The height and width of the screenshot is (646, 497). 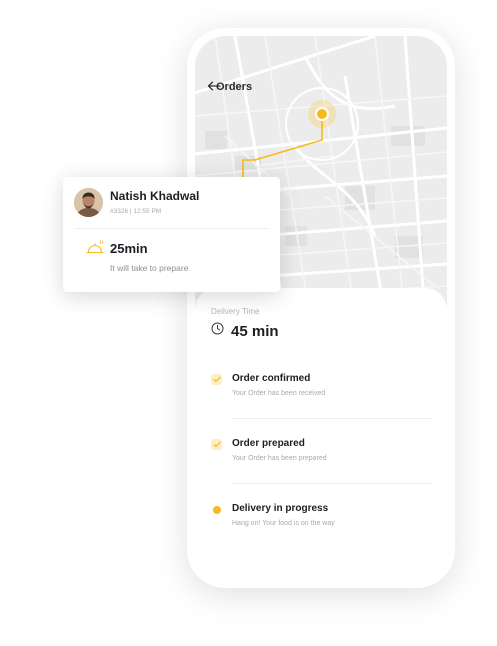 What do you see at coordinates (136, 211) in the screenshot?
I see `order-meta: #3326 | 12:55 PM` at bounding box center [136, 211].